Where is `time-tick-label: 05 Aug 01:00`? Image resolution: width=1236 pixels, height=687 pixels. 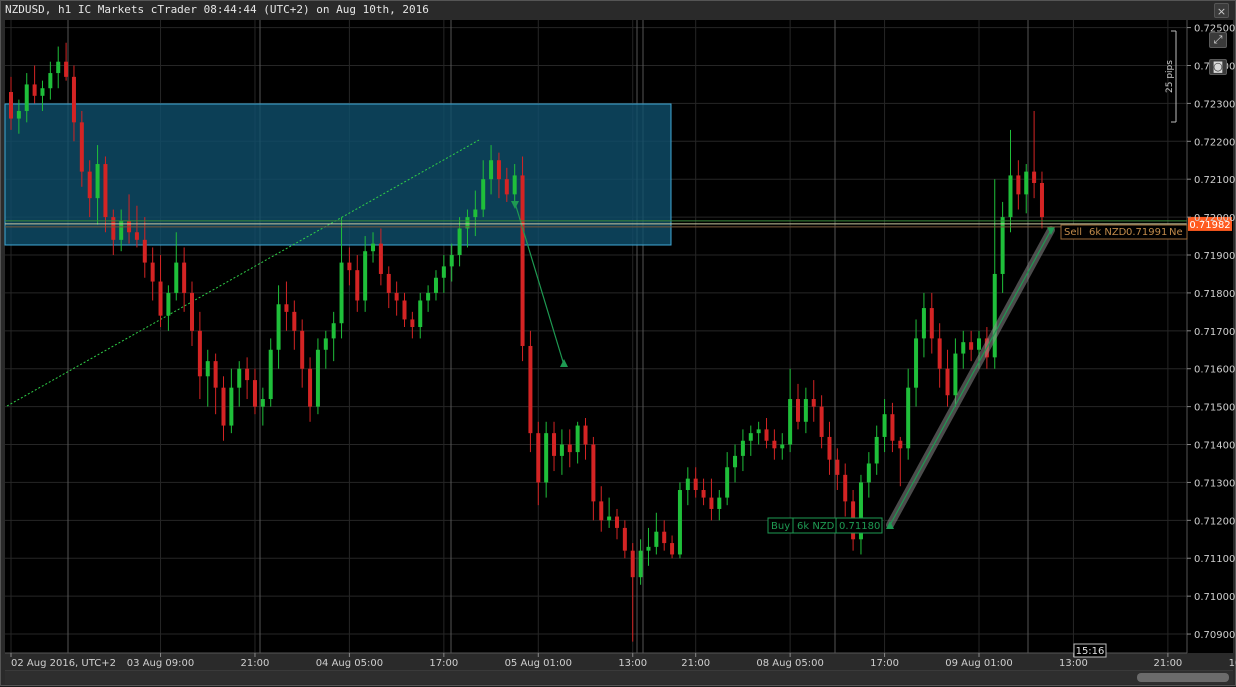
time-tick-label: 05 Aug 01:00 is located at coordinates (538, 663).